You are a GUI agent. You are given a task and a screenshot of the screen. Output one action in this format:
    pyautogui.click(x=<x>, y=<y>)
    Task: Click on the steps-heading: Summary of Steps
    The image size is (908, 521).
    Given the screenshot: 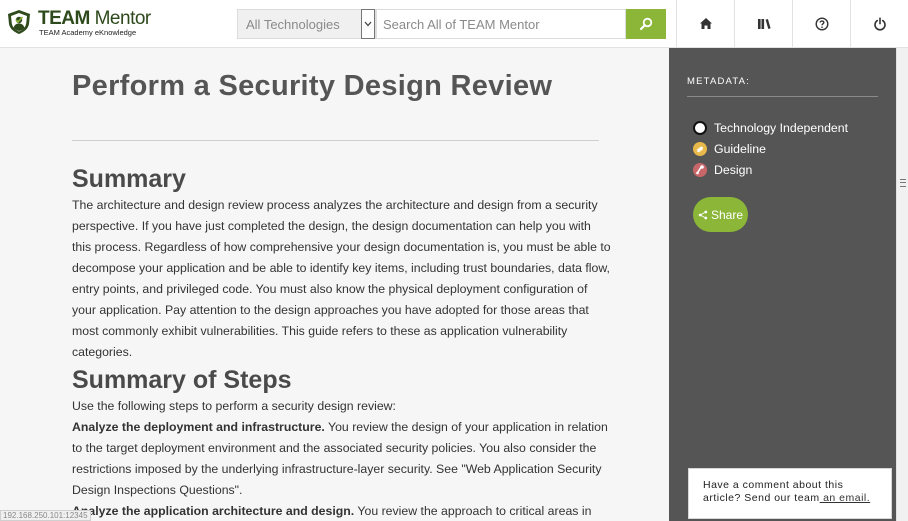 What is the action you would take?
    pyautogui.click(x=182, y=380)
    